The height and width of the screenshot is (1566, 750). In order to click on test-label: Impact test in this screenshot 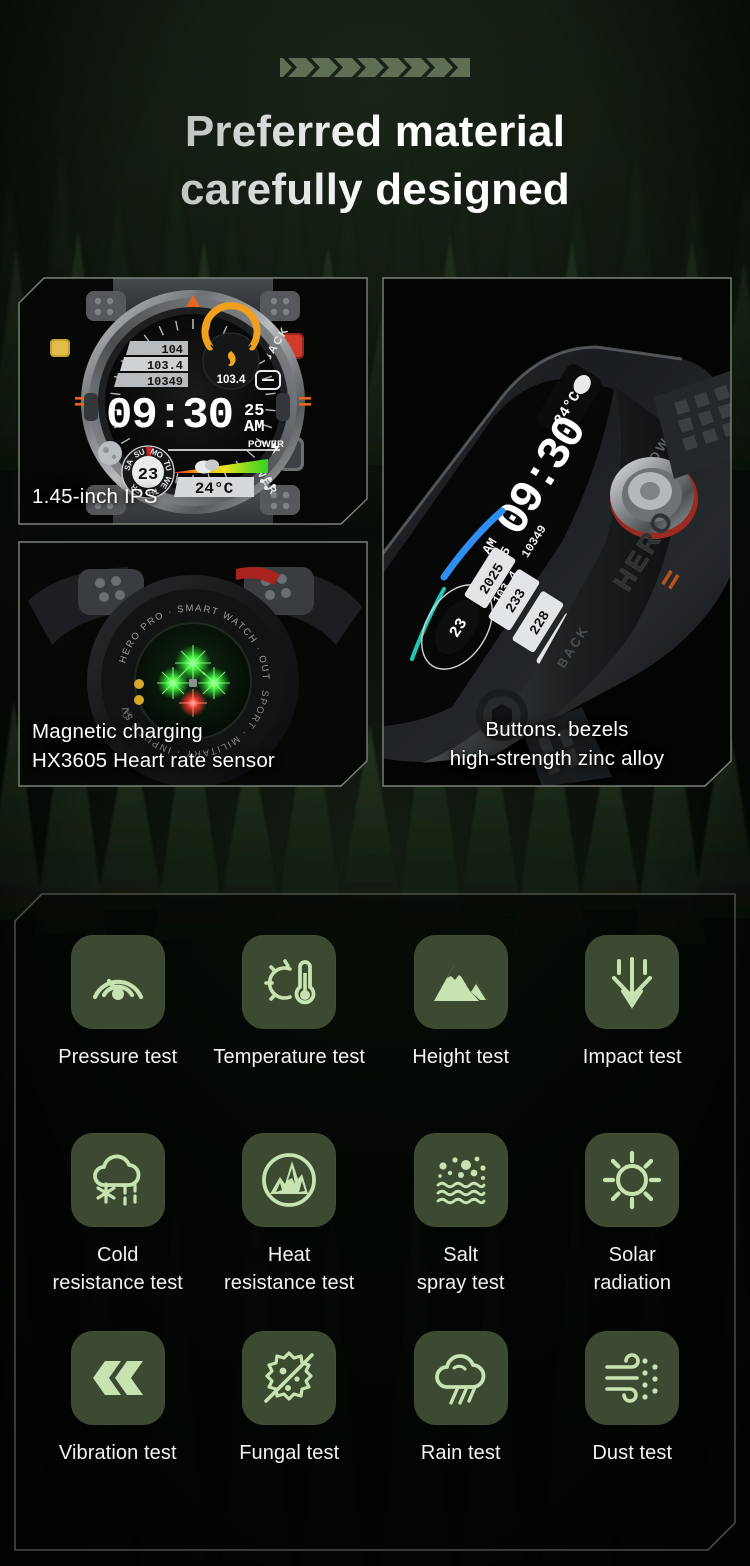, I will do `click(632, 1057)`.